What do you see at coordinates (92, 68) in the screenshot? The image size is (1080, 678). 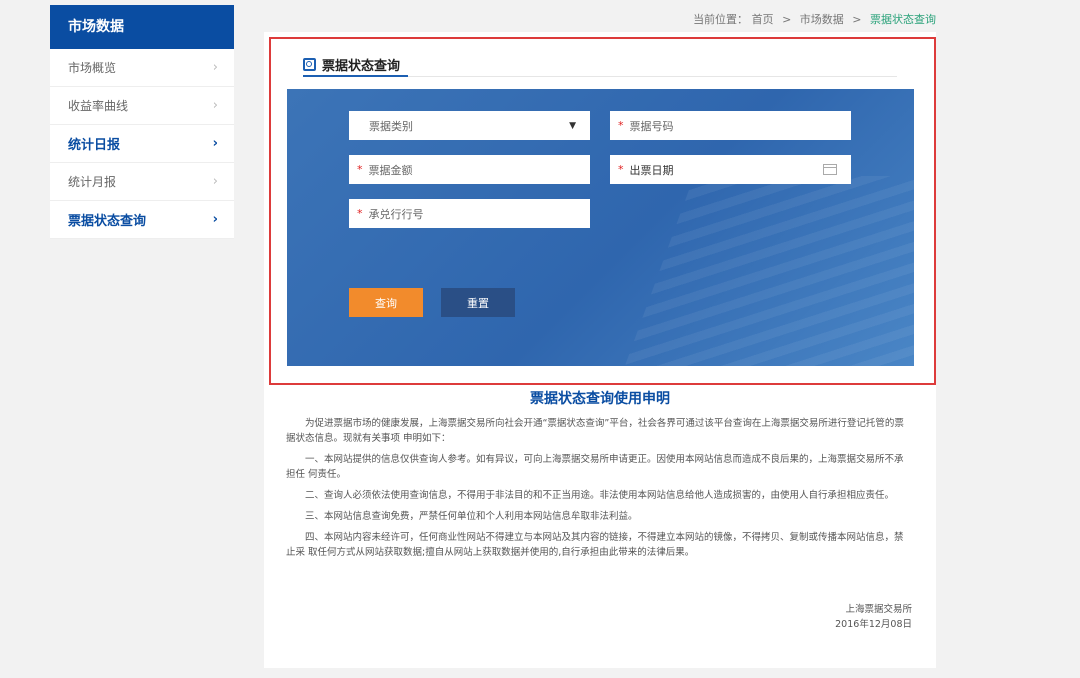 I see `sidebar-item-label: 市场概览` at bounding box center [92, 68].